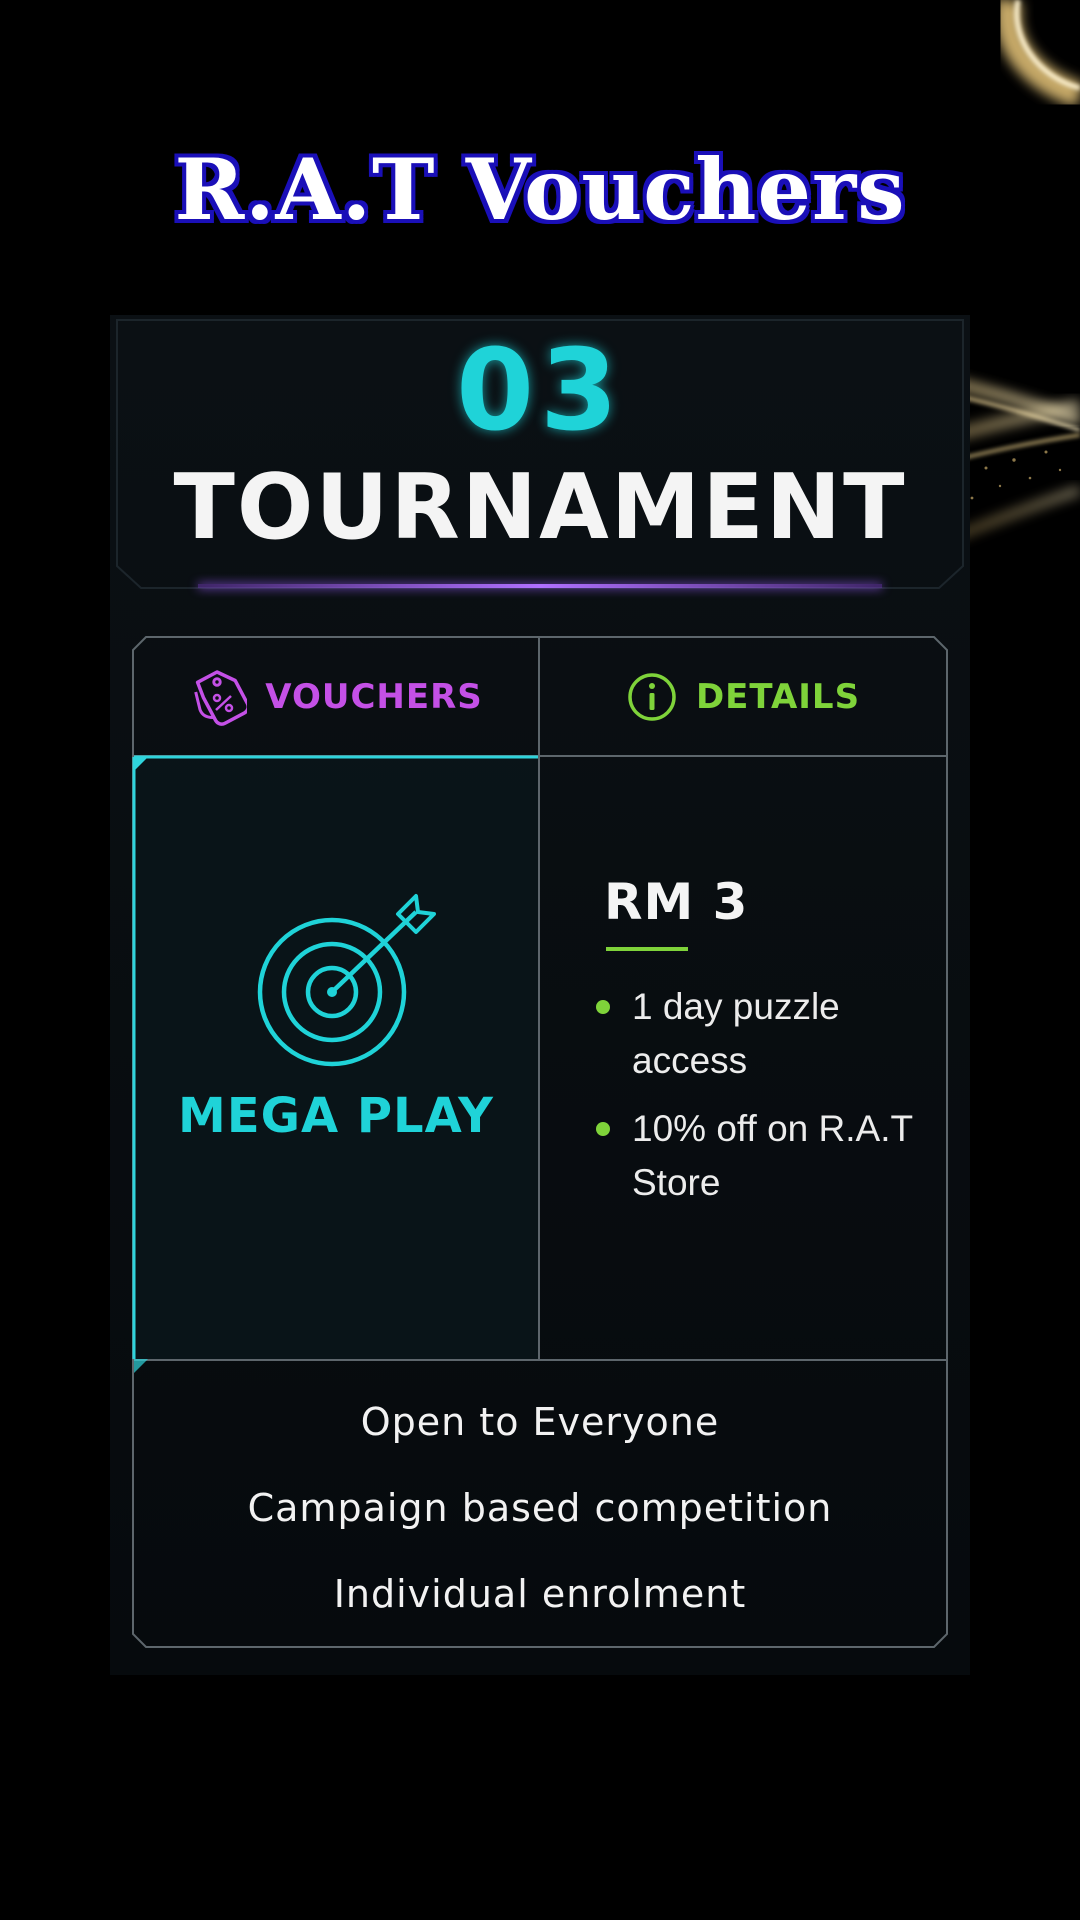 The width and height of the screenshot is (1080, 1920). I want to click on feature-item: Individual enrolment, so click(540, 1594).